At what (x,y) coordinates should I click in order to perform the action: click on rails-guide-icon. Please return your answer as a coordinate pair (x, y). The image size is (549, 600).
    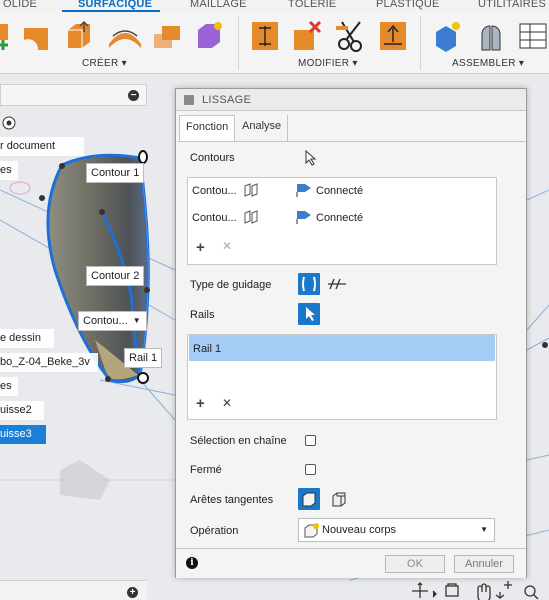
    Looking at the image, I should click on (309, 284).